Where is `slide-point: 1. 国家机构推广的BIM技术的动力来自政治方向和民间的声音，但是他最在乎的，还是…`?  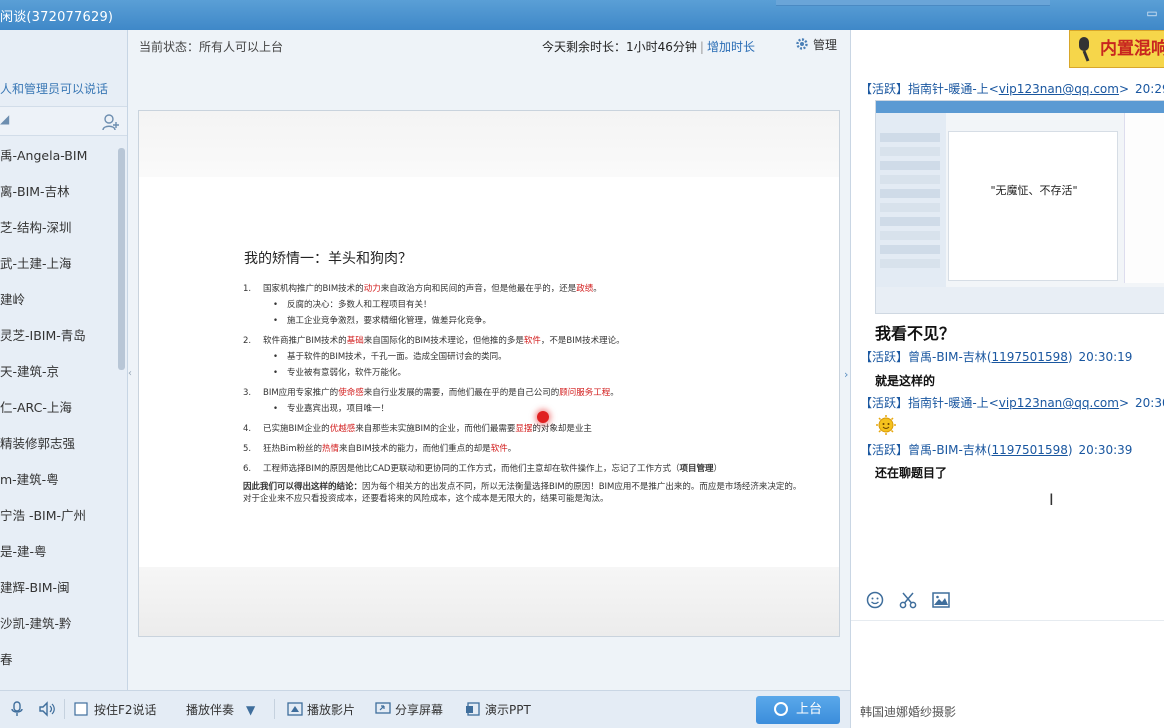
slide-point: 1. 国家机构推广的BIM技术的动力来自政治方向和民间的声音，但是他最在乎的，还是… is located at coordinates (523, 289).